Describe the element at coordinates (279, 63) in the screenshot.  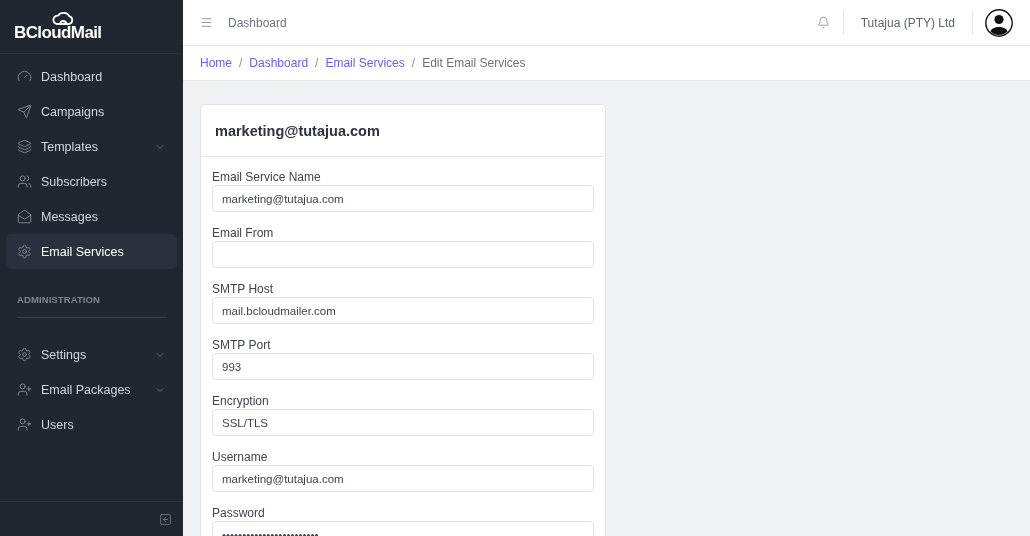
I see `breadcrumb-link: Dashboard` at that location.